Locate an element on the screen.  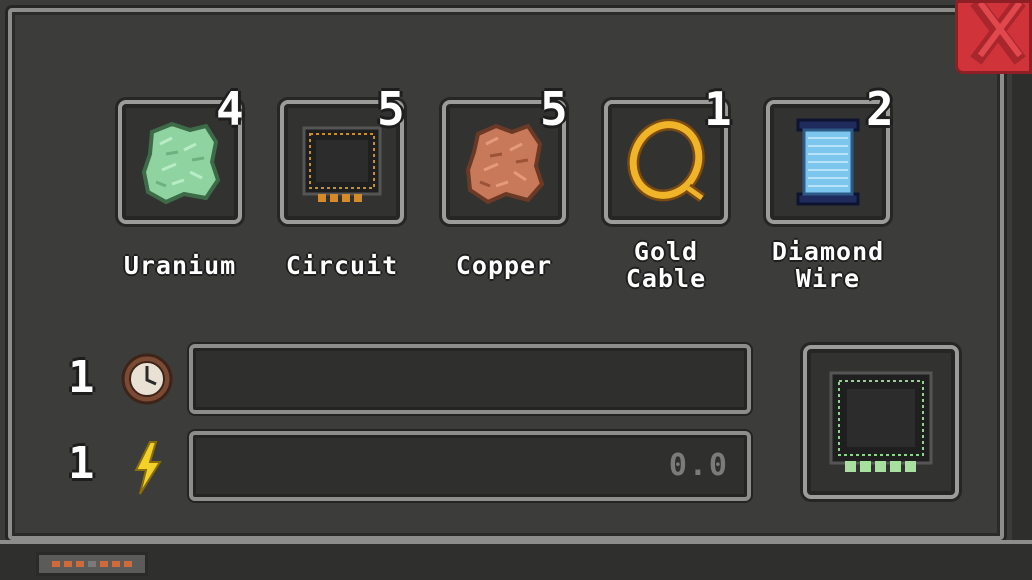
output-slot is located at coordinates (881, 422).